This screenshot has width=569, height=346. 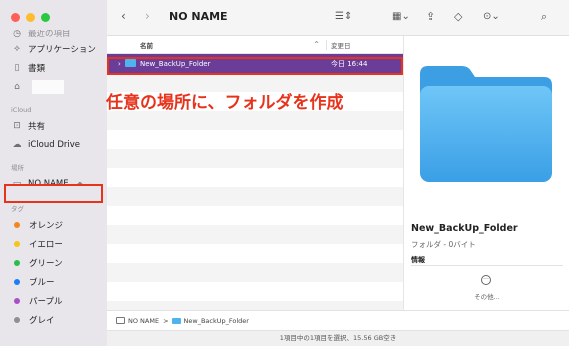 What do you see at coordinates (198, 16) in the screenshot?
I see `window-title: NO NAME` at bounding box center [198, 16].